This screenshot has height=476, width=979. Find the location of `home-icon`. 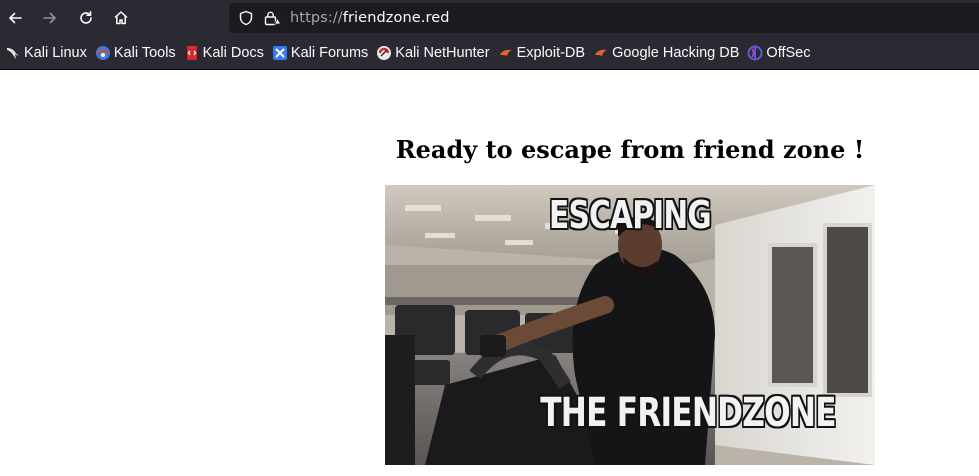

home-icon is located at coordinates (121, 18).